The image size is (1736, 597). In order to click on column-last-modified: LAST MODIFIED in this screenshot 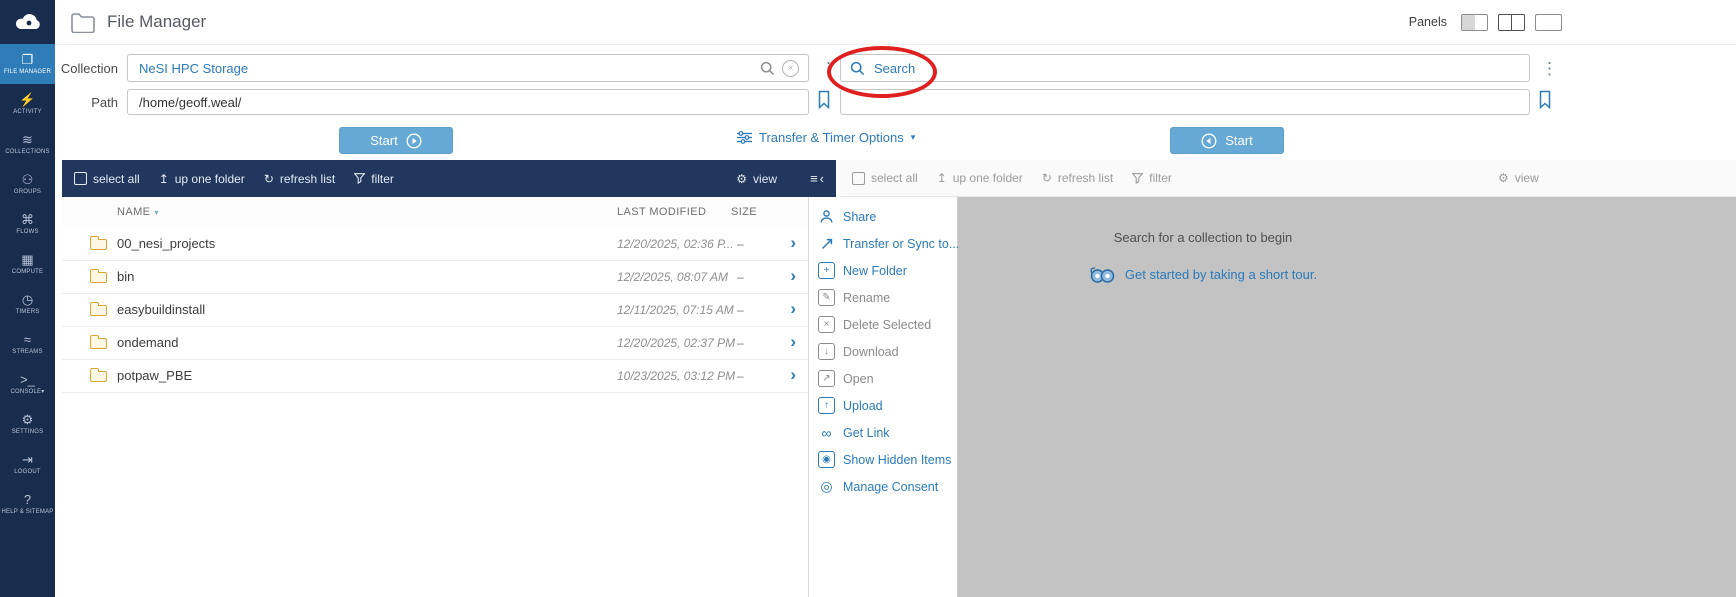, I will do `click(661, 212)`.